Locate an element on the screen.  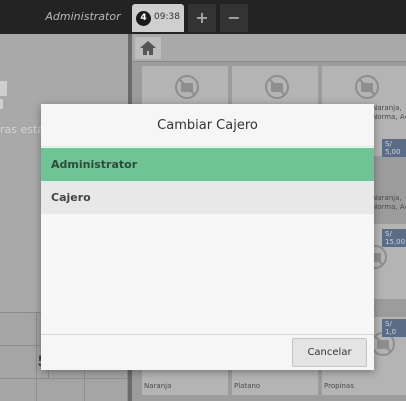
product-price-tag: S/ 15,00 is located at coordinates (394, 238).